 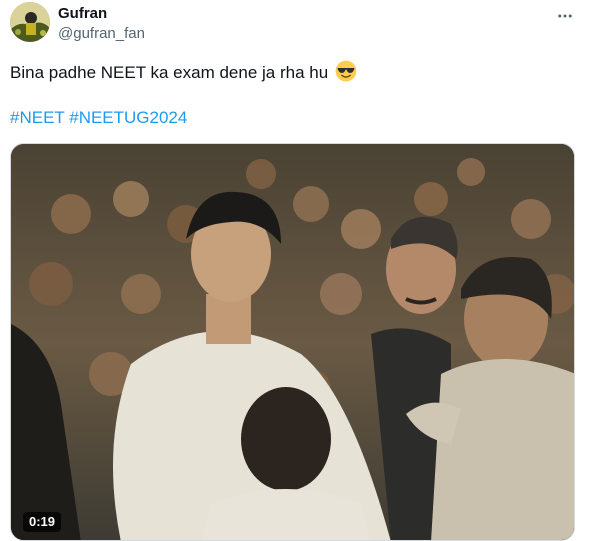 What do you see at coordinates (30, 22) in the screenshot?
I see `avatar` at bounding box center [30, 22].